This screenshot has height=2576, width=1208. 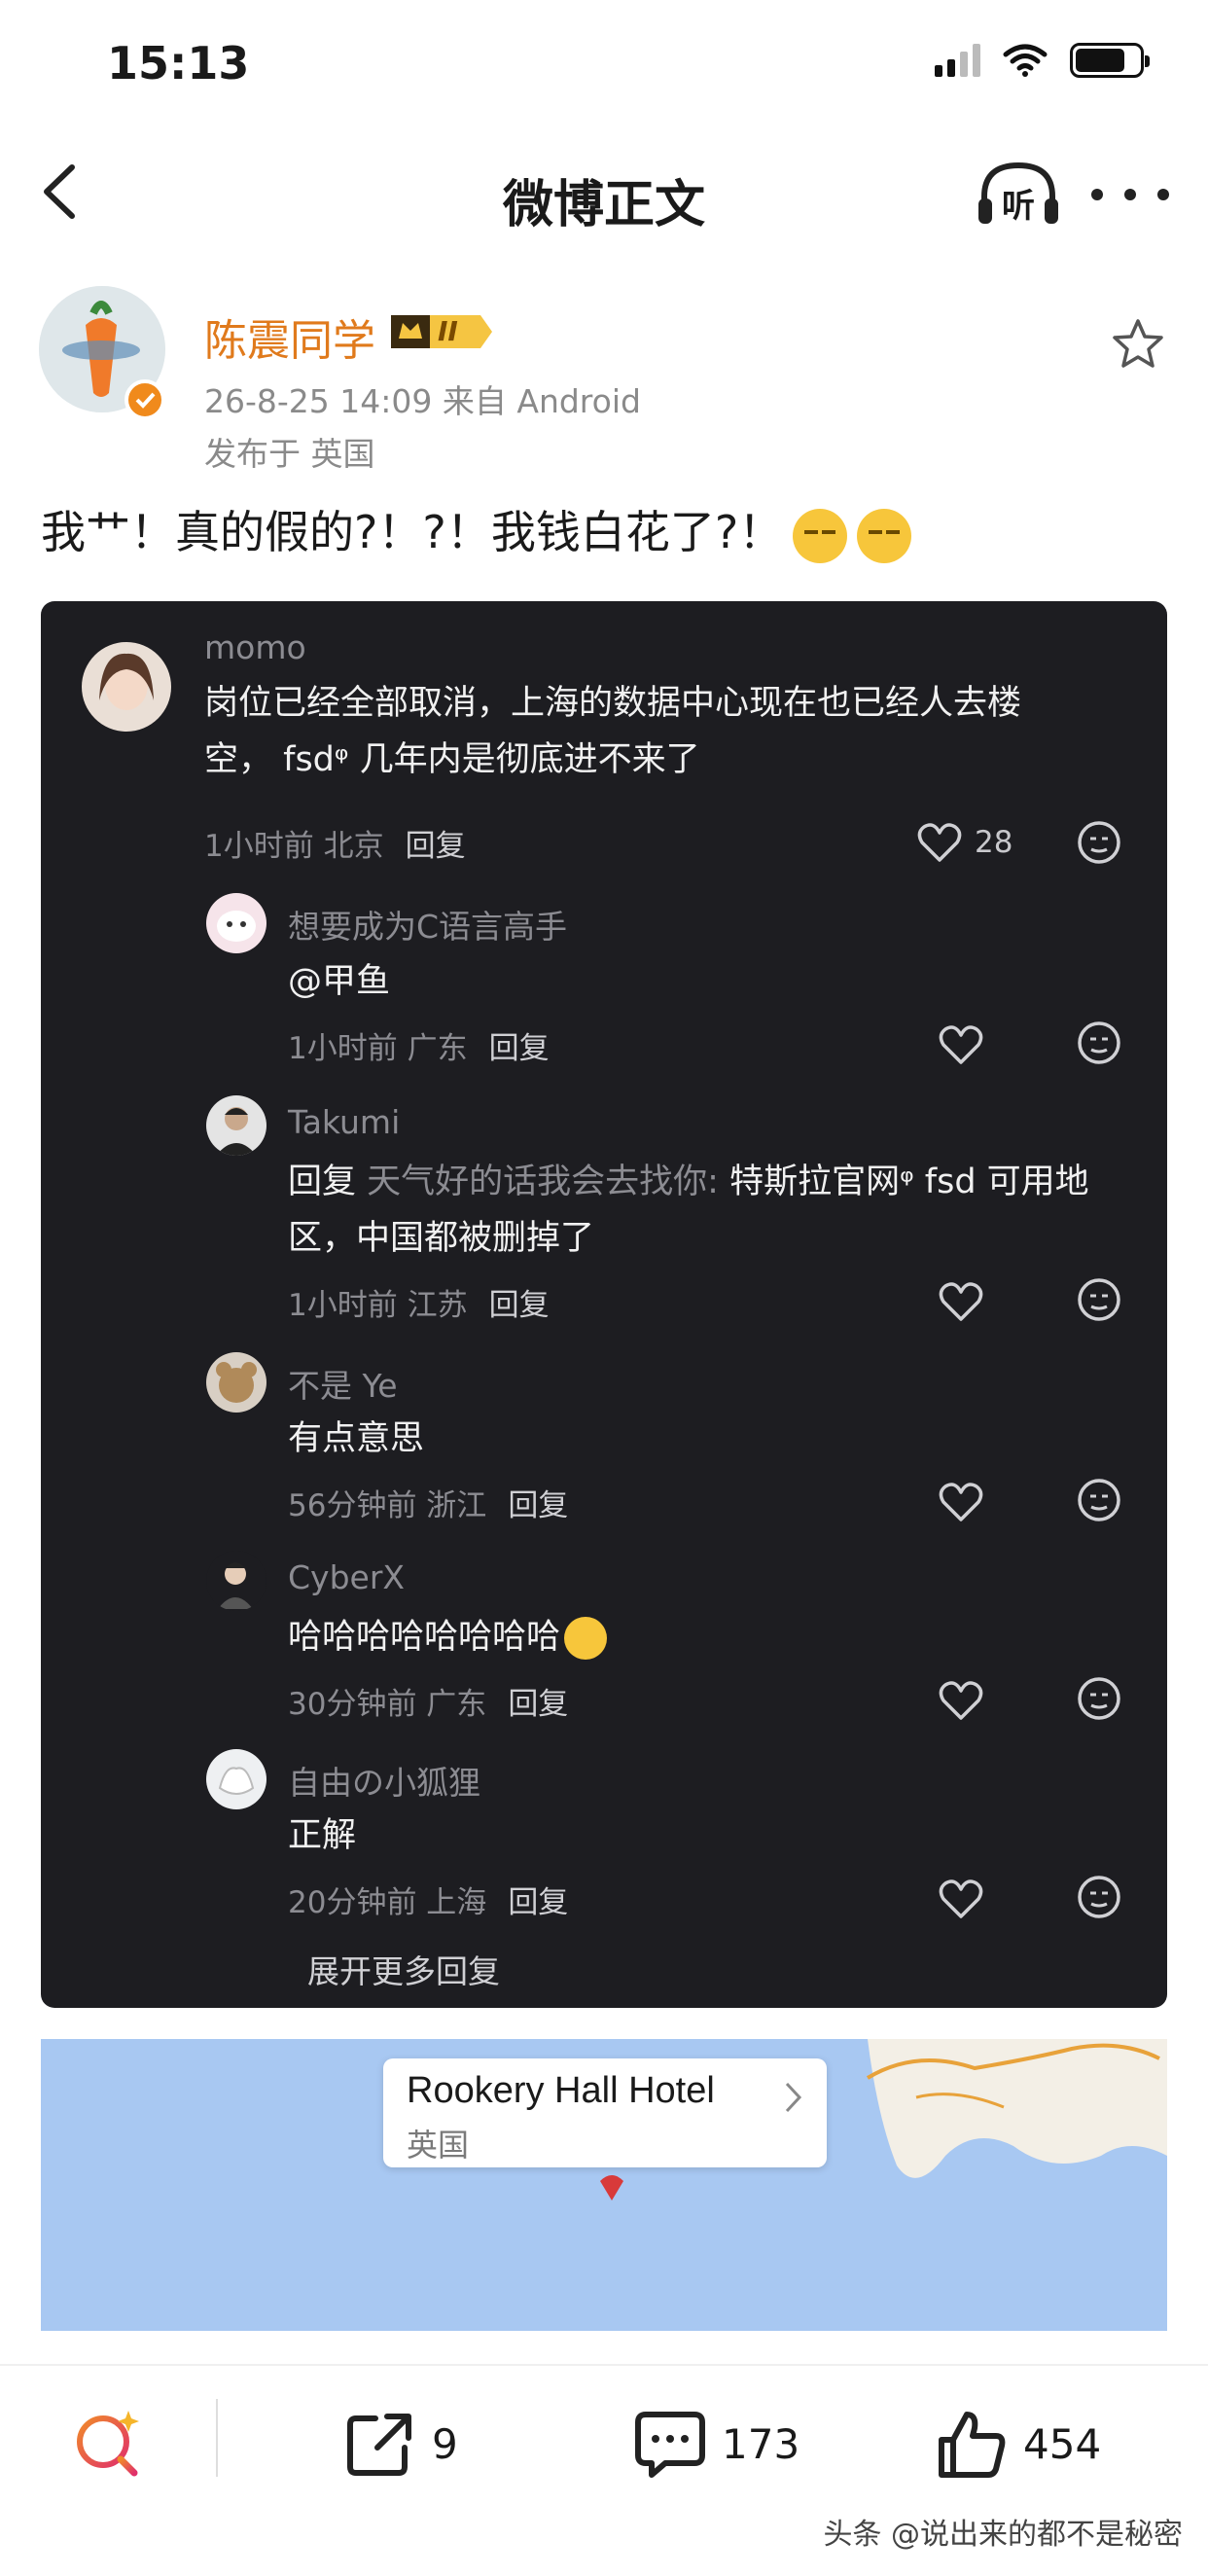 I want to click on comment-meta: 1小时前 北京 回复, so click(x=335, y=843).